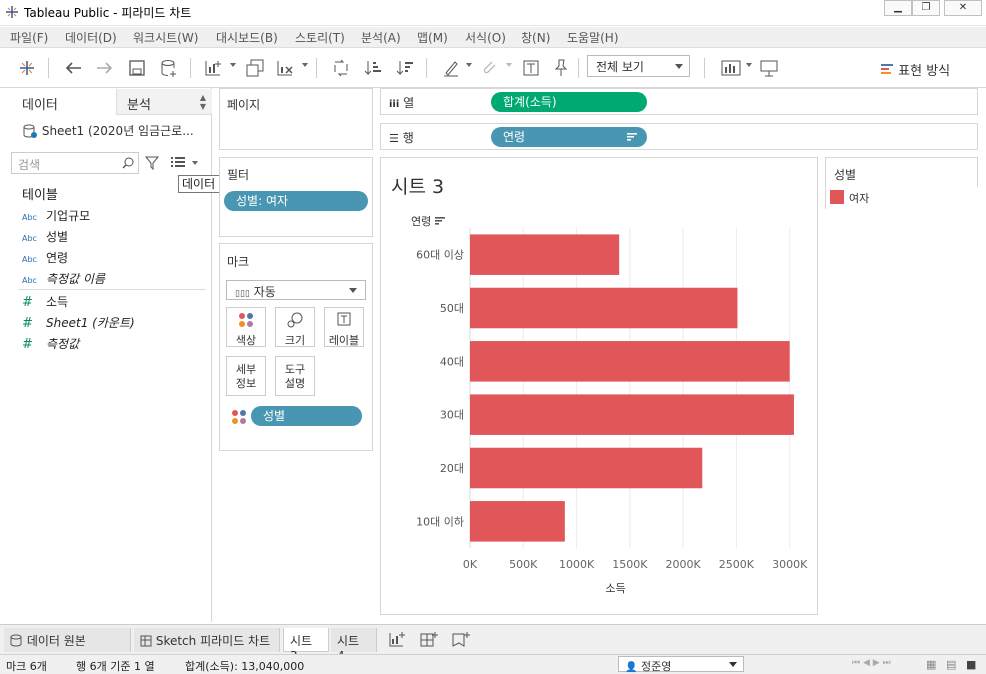  Describe the element at coordinates (306, 416) in the screenshot. I see `color-pill: 성별` at that location.